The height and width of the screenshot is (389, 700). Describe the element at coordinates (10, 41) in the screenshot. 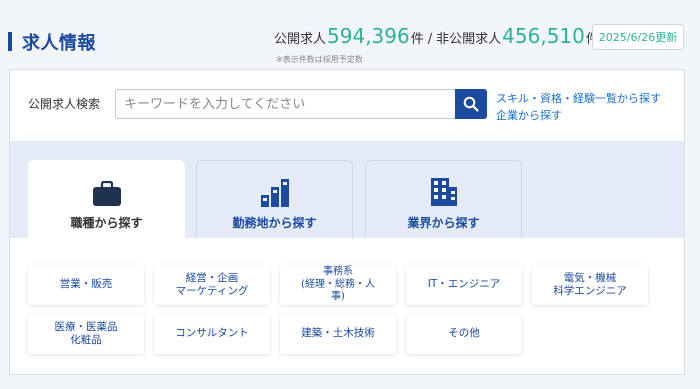

I see `title-accent-bar` at that location.